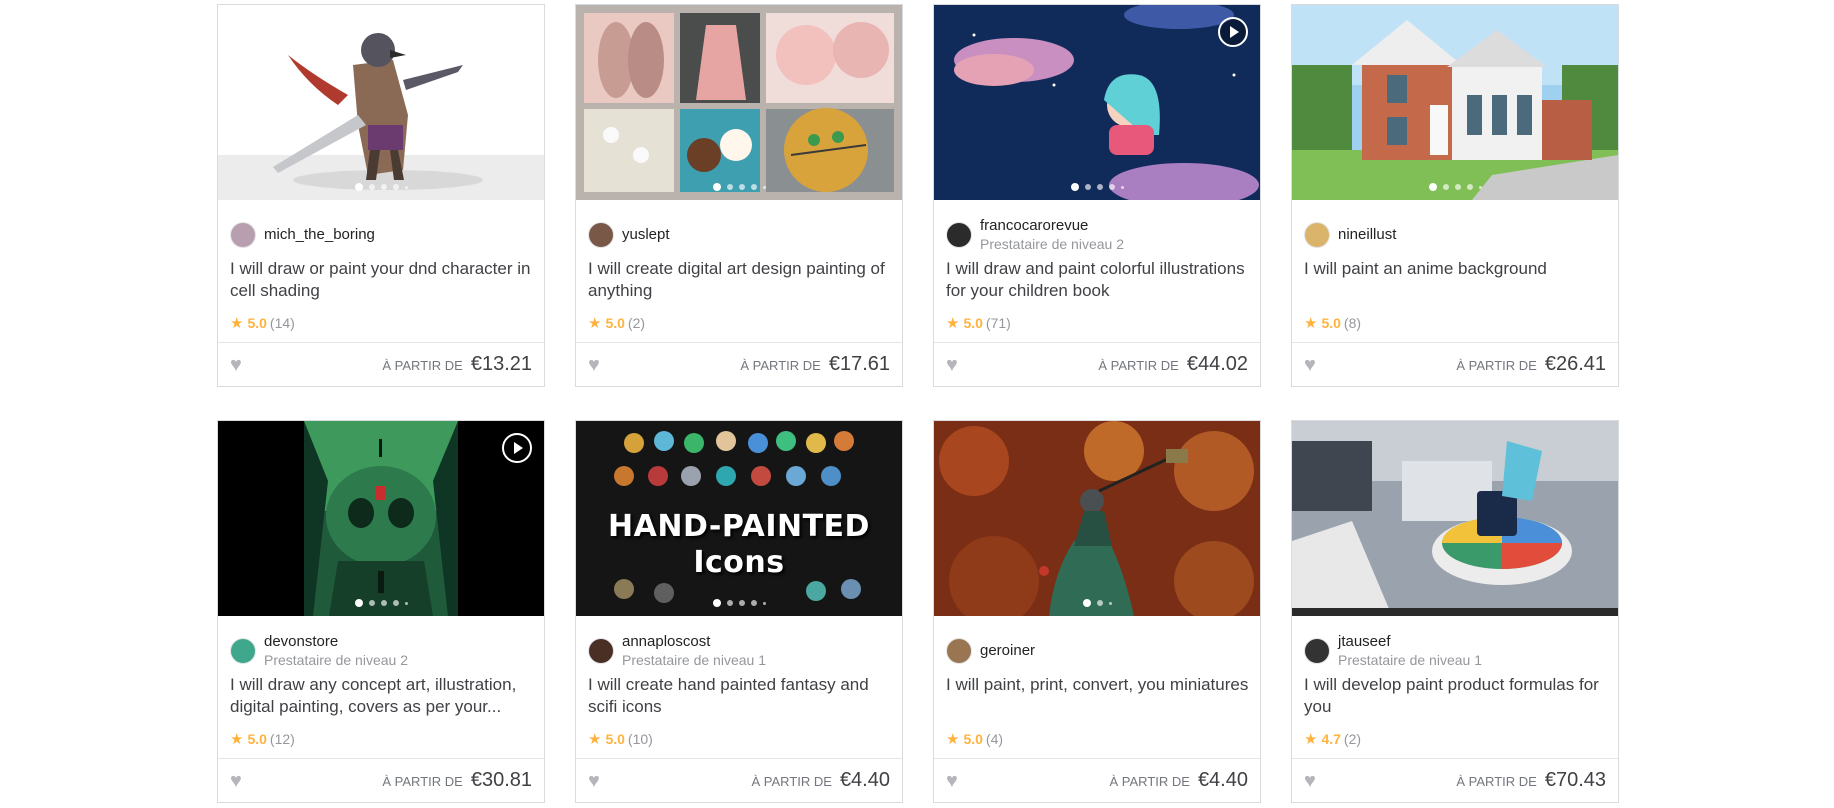 The height and width of the screenshot is (808, 1834). I want to click on seller-info: nineillust, so click(1350, 235).